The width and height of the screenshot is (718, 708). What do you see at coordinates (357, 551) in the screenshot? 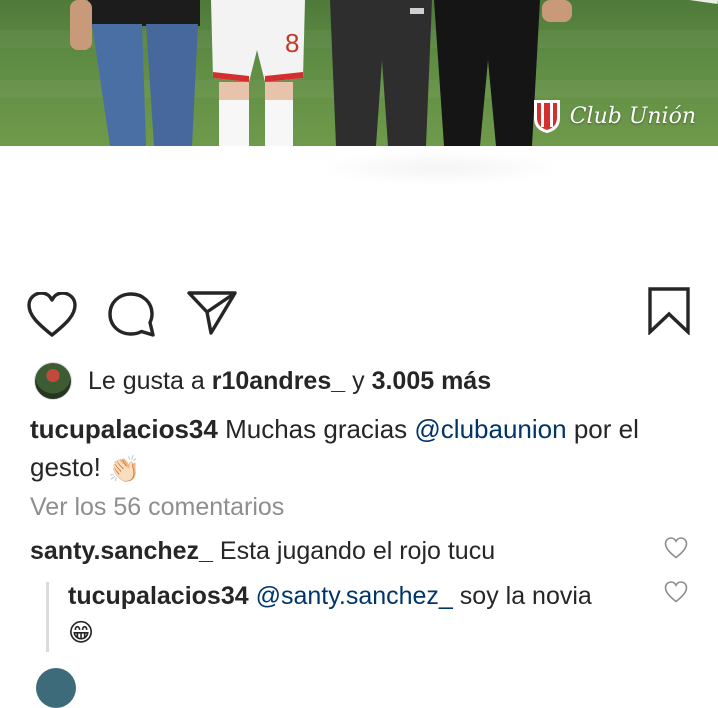
I see `comment-text: Esta jugando el rojo tucu` at bounding box center [357, 551].